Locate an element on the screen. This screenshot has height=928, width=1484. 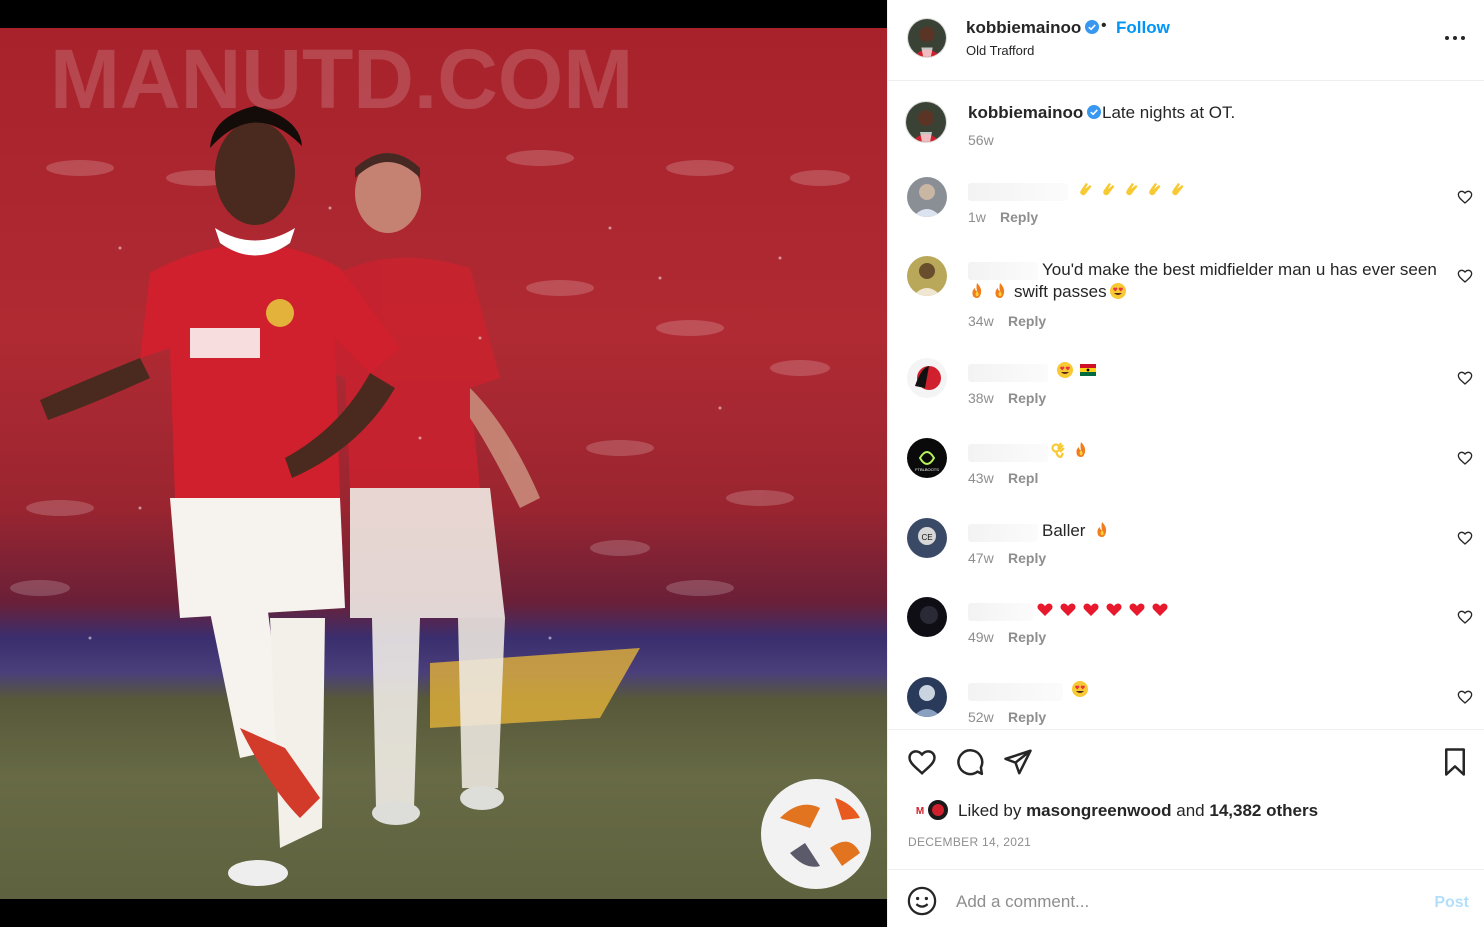
comment-timestamp: 43w is located at coordinates (981, 478).